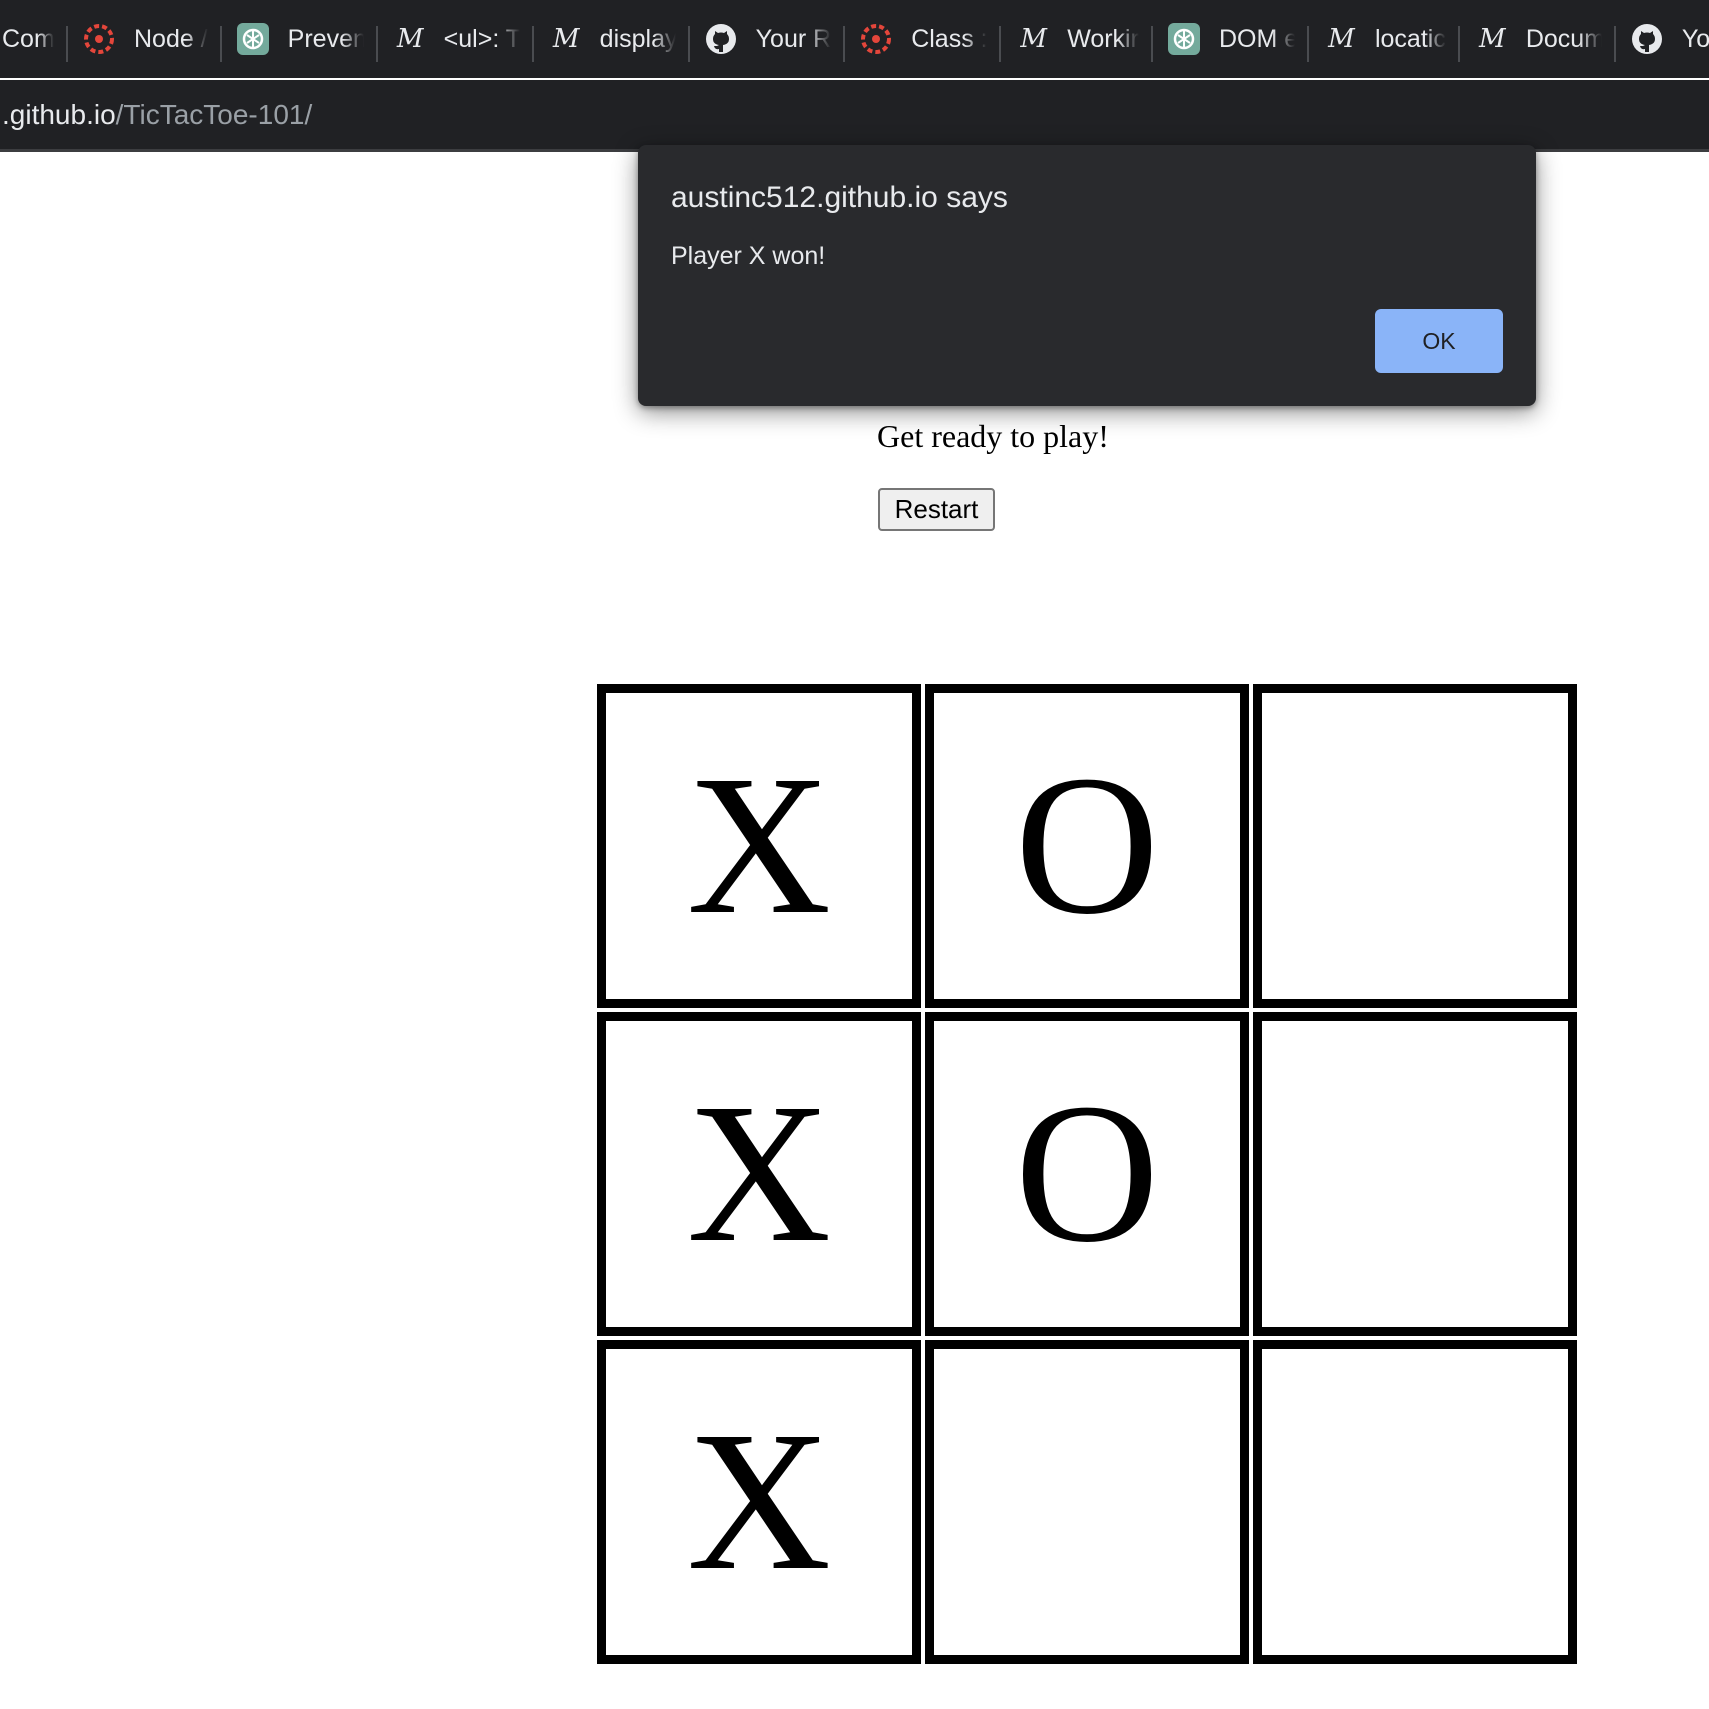 This screenshot has width=1709, height=1709. I want to click on address-bar: .github.io/TicTacToe-101/, so click(854, 116).